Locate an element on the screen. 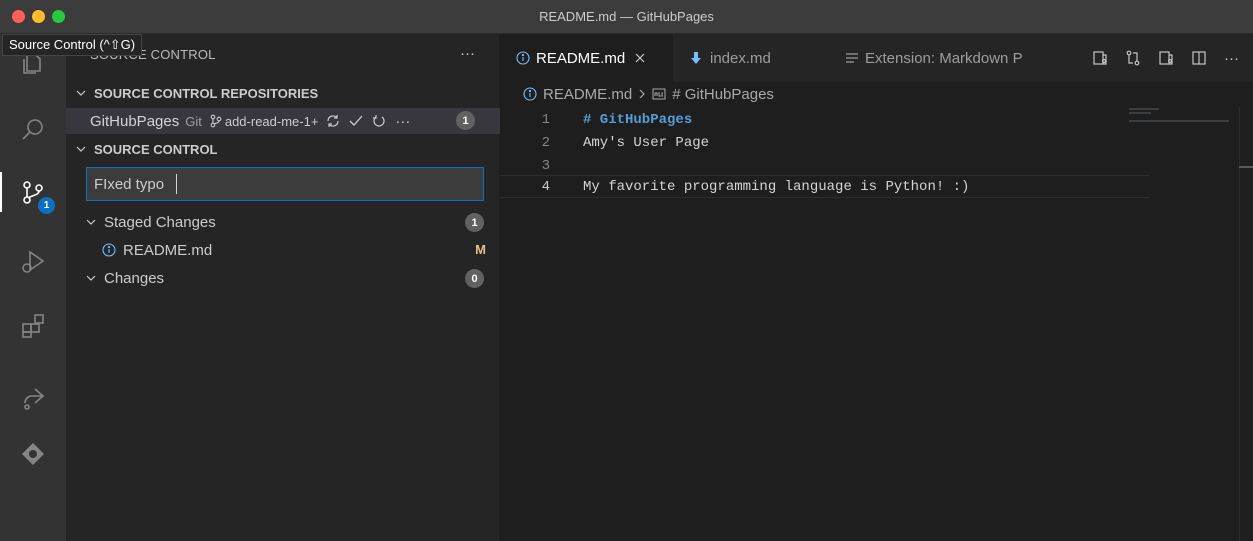  refresh-icon is located at coordinates (379, 121).